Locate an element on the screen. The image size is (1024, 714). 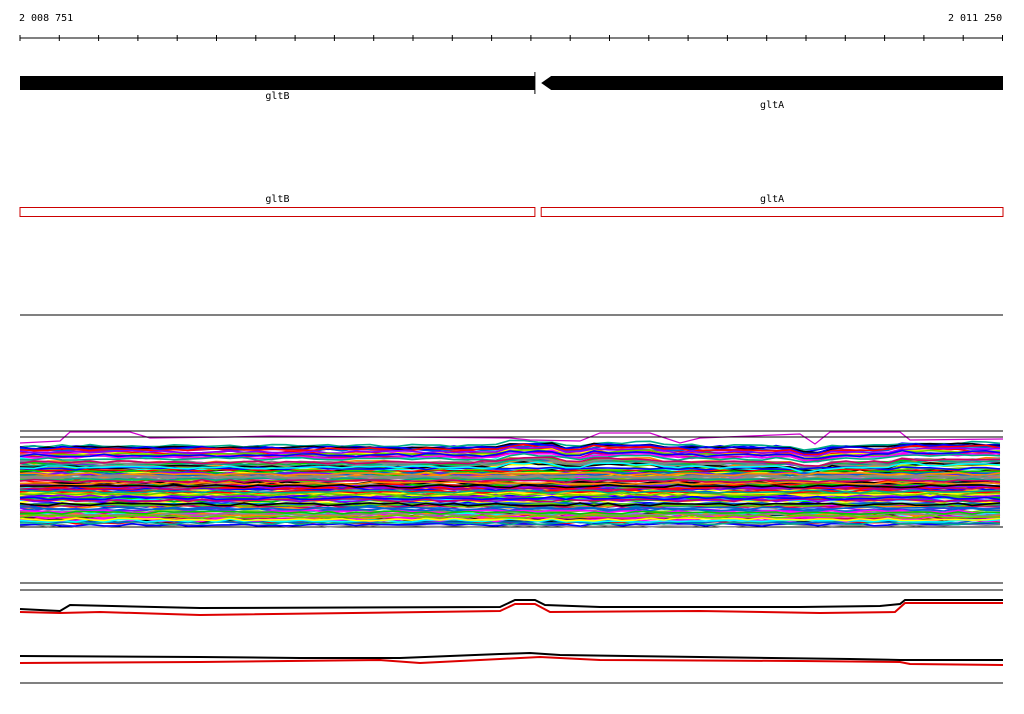
sample-envelope-line is located at coordinates (511, 438).